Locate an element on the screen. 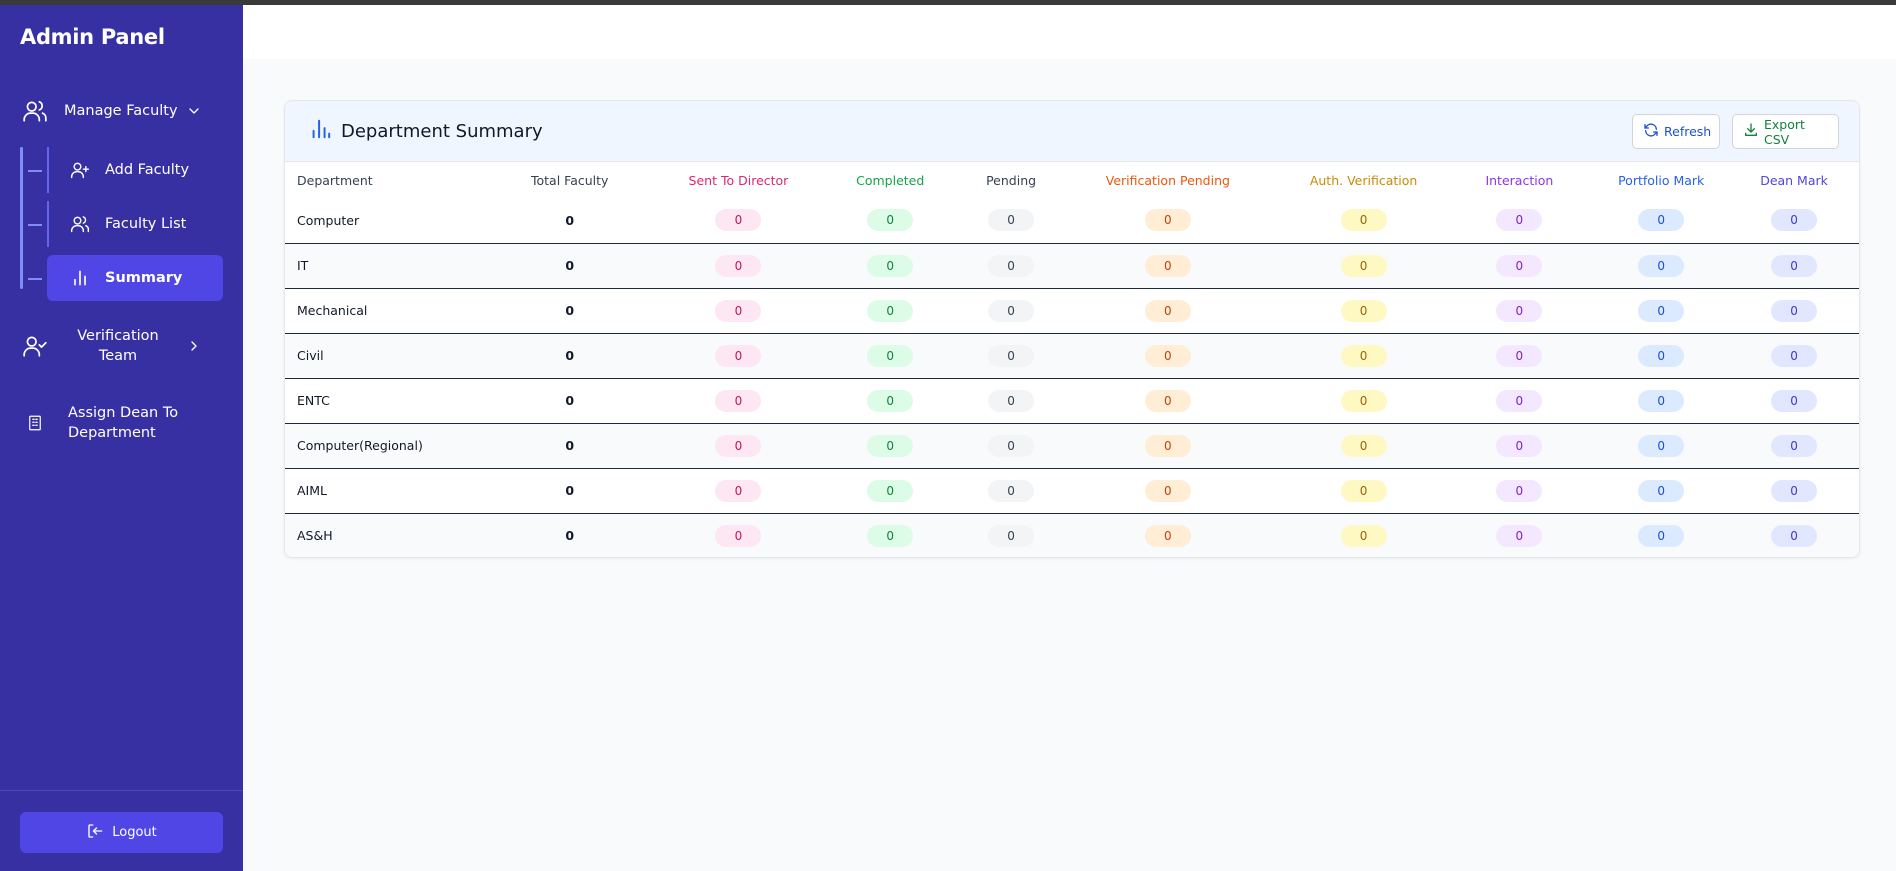 The image size is (1896, 871). department-name: Mechanical is located at coordinates (332, 310).